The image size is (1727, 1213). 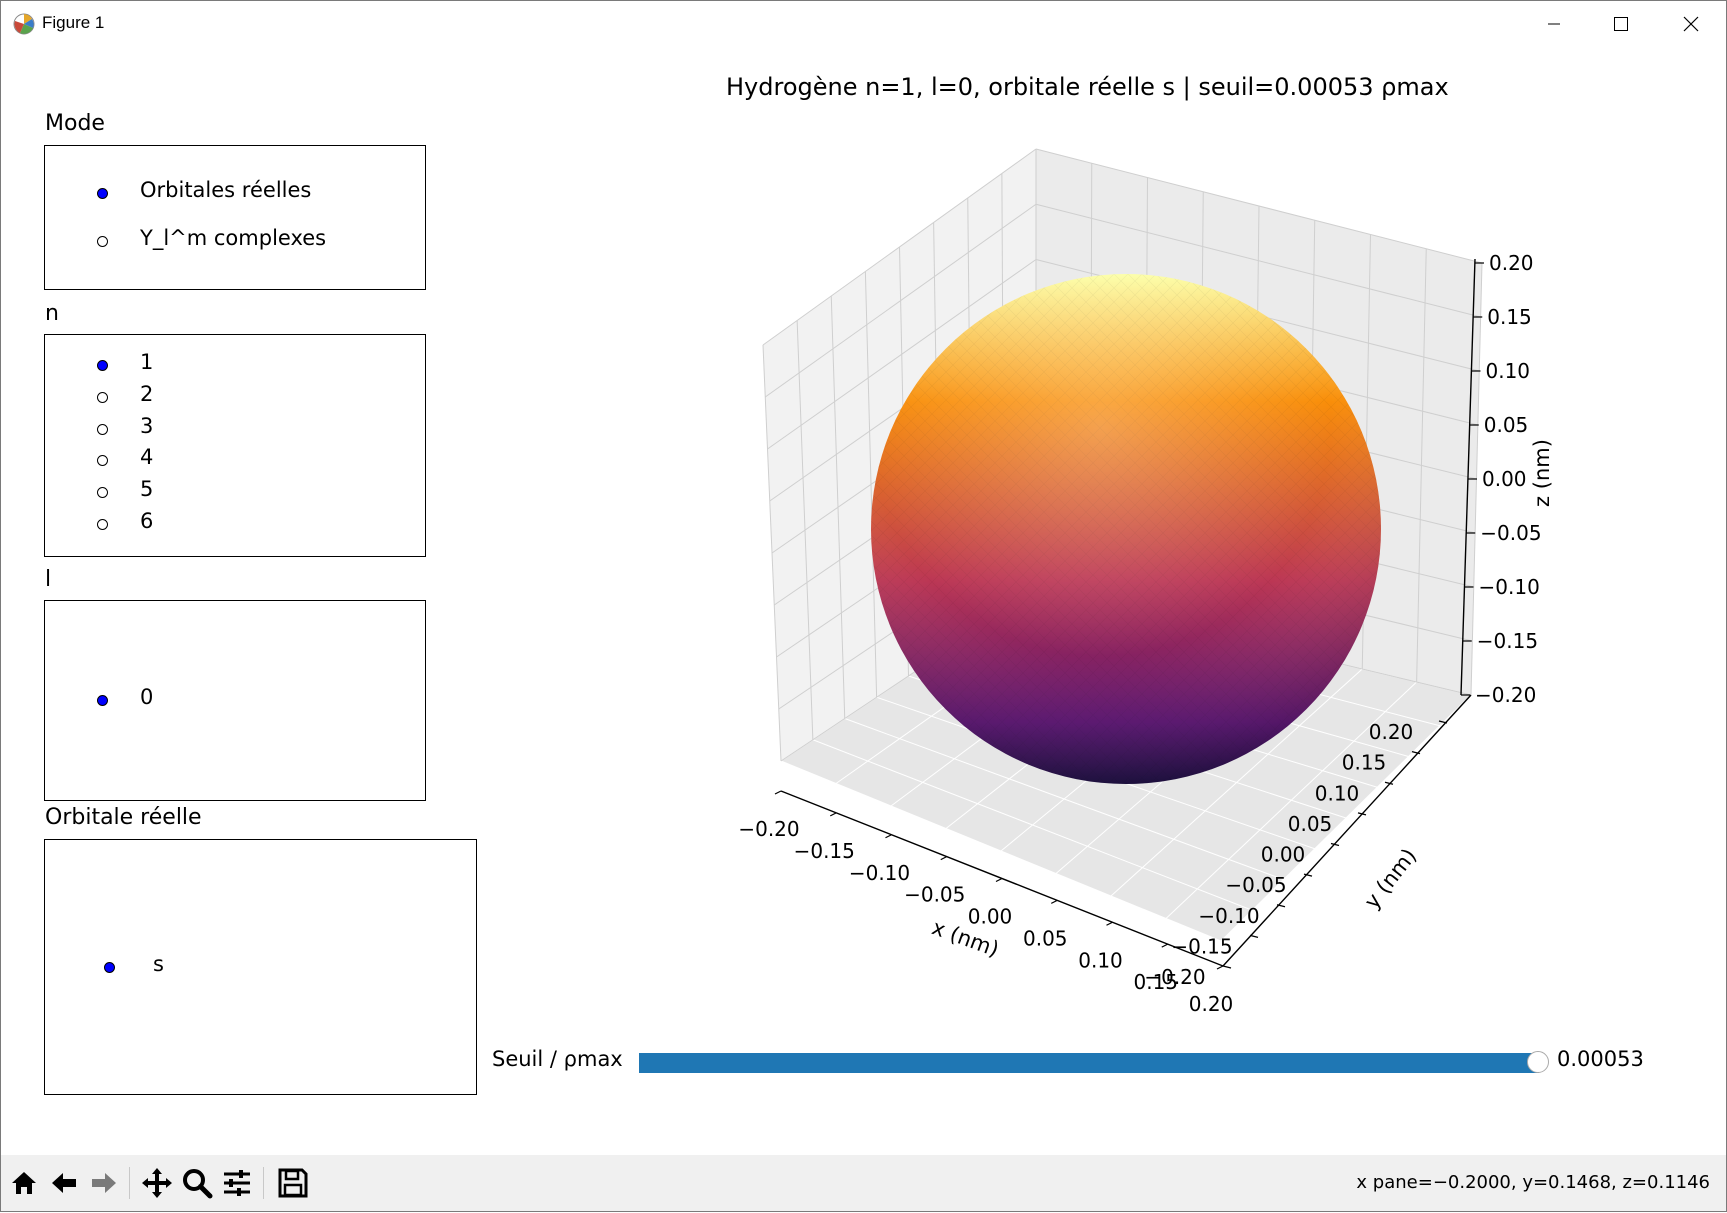 I want to click on n-option-1: 1, so click(x=146, y=362).